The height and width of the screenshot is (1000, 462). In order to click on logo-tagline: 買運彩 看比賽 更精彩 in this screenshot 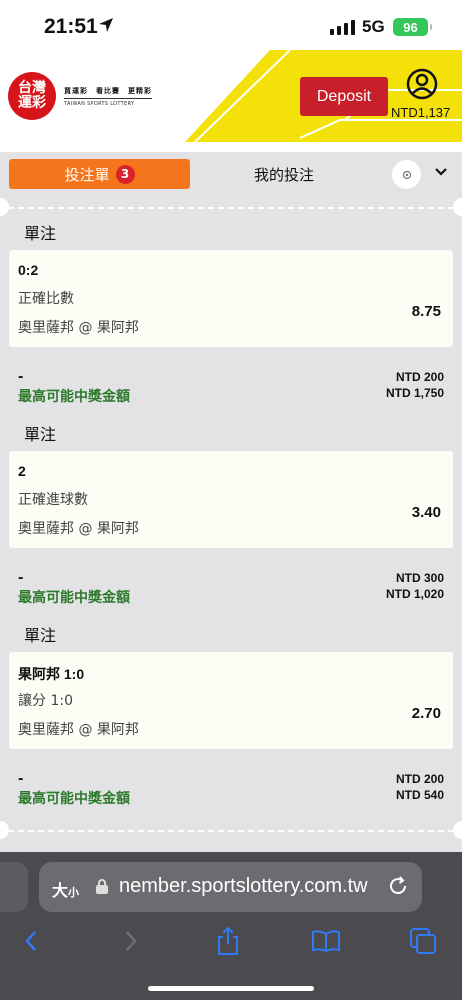, I will do `click(108, 90)`.